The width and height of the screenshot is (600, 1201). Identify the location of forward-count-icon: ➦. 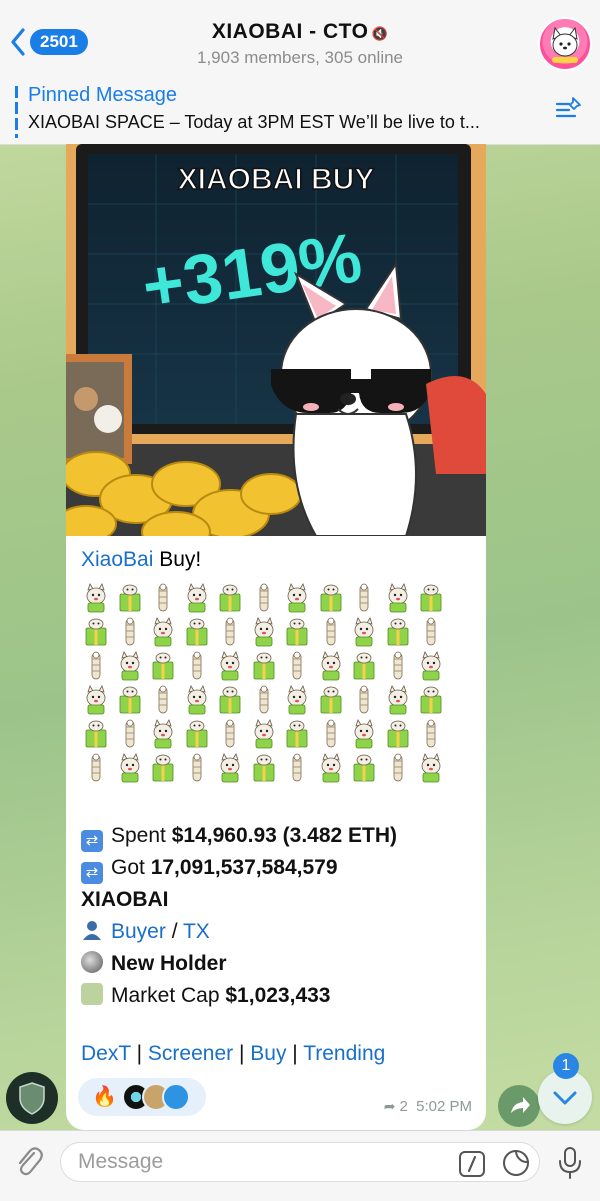
(389, 1106).